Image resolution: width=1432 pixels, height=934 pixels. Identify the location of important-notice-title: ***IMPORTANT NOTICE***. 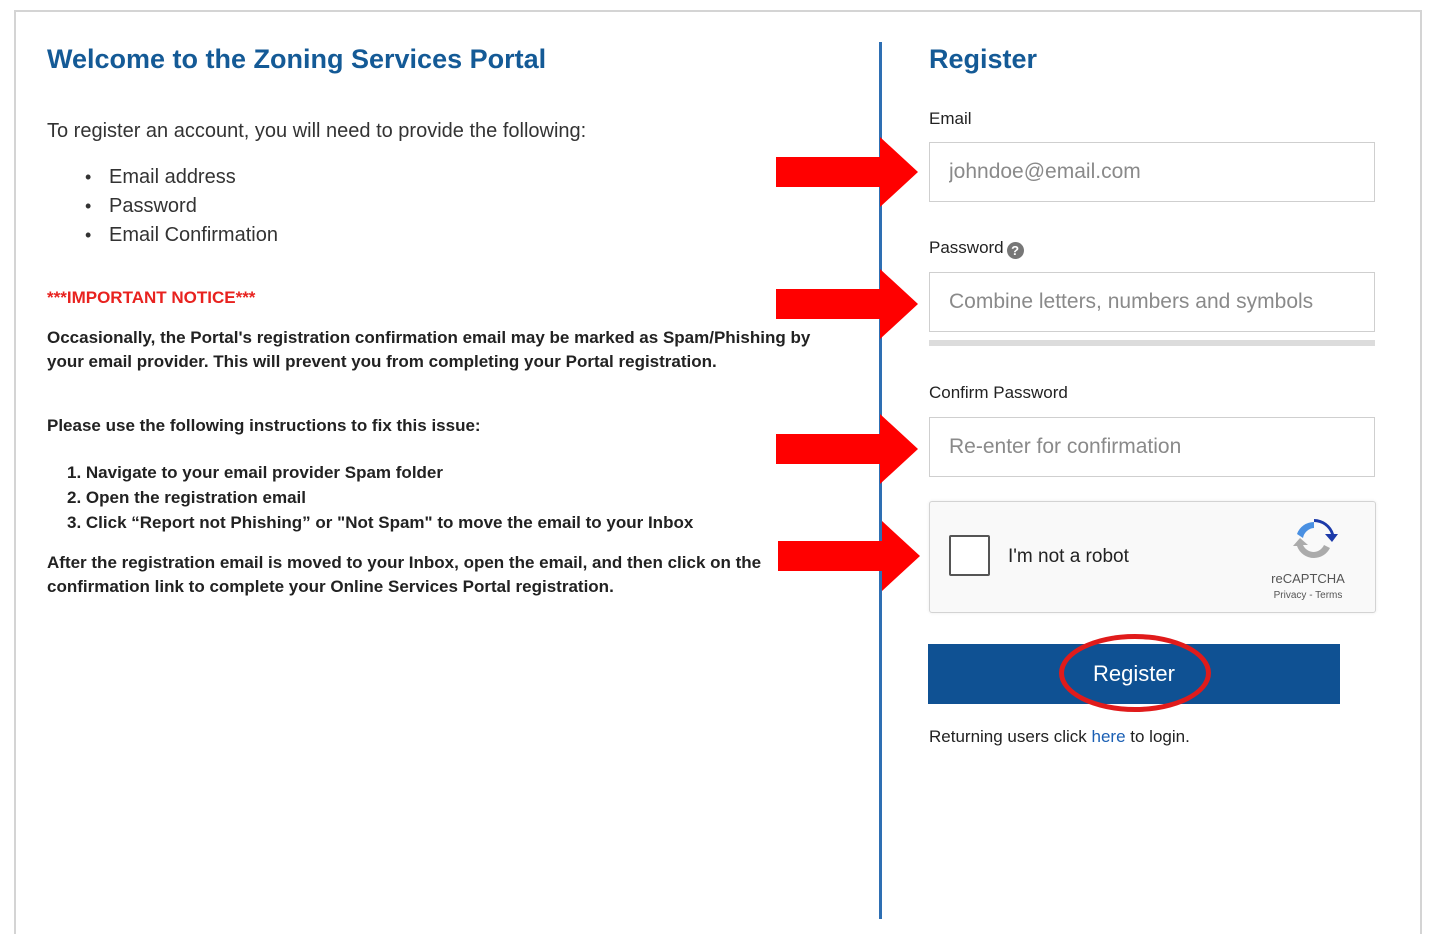
(151, 297).